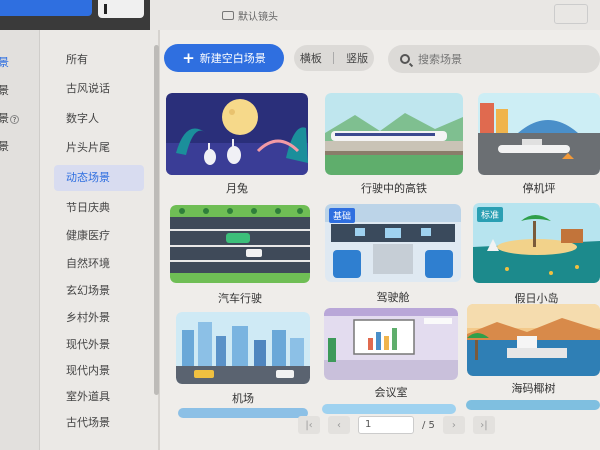 The width and height of the screenshot is (600, 450). I want to click on main-nav: 景 景 景? 景, so click(20, 240).